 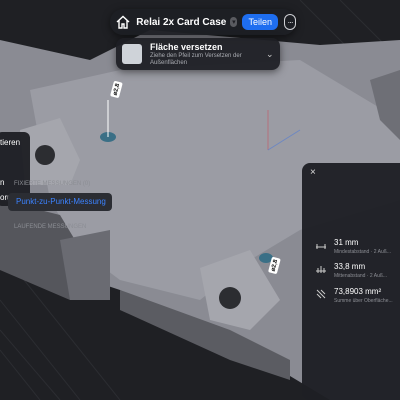 I want to click on distance-icon, so click(x=321, y=246).